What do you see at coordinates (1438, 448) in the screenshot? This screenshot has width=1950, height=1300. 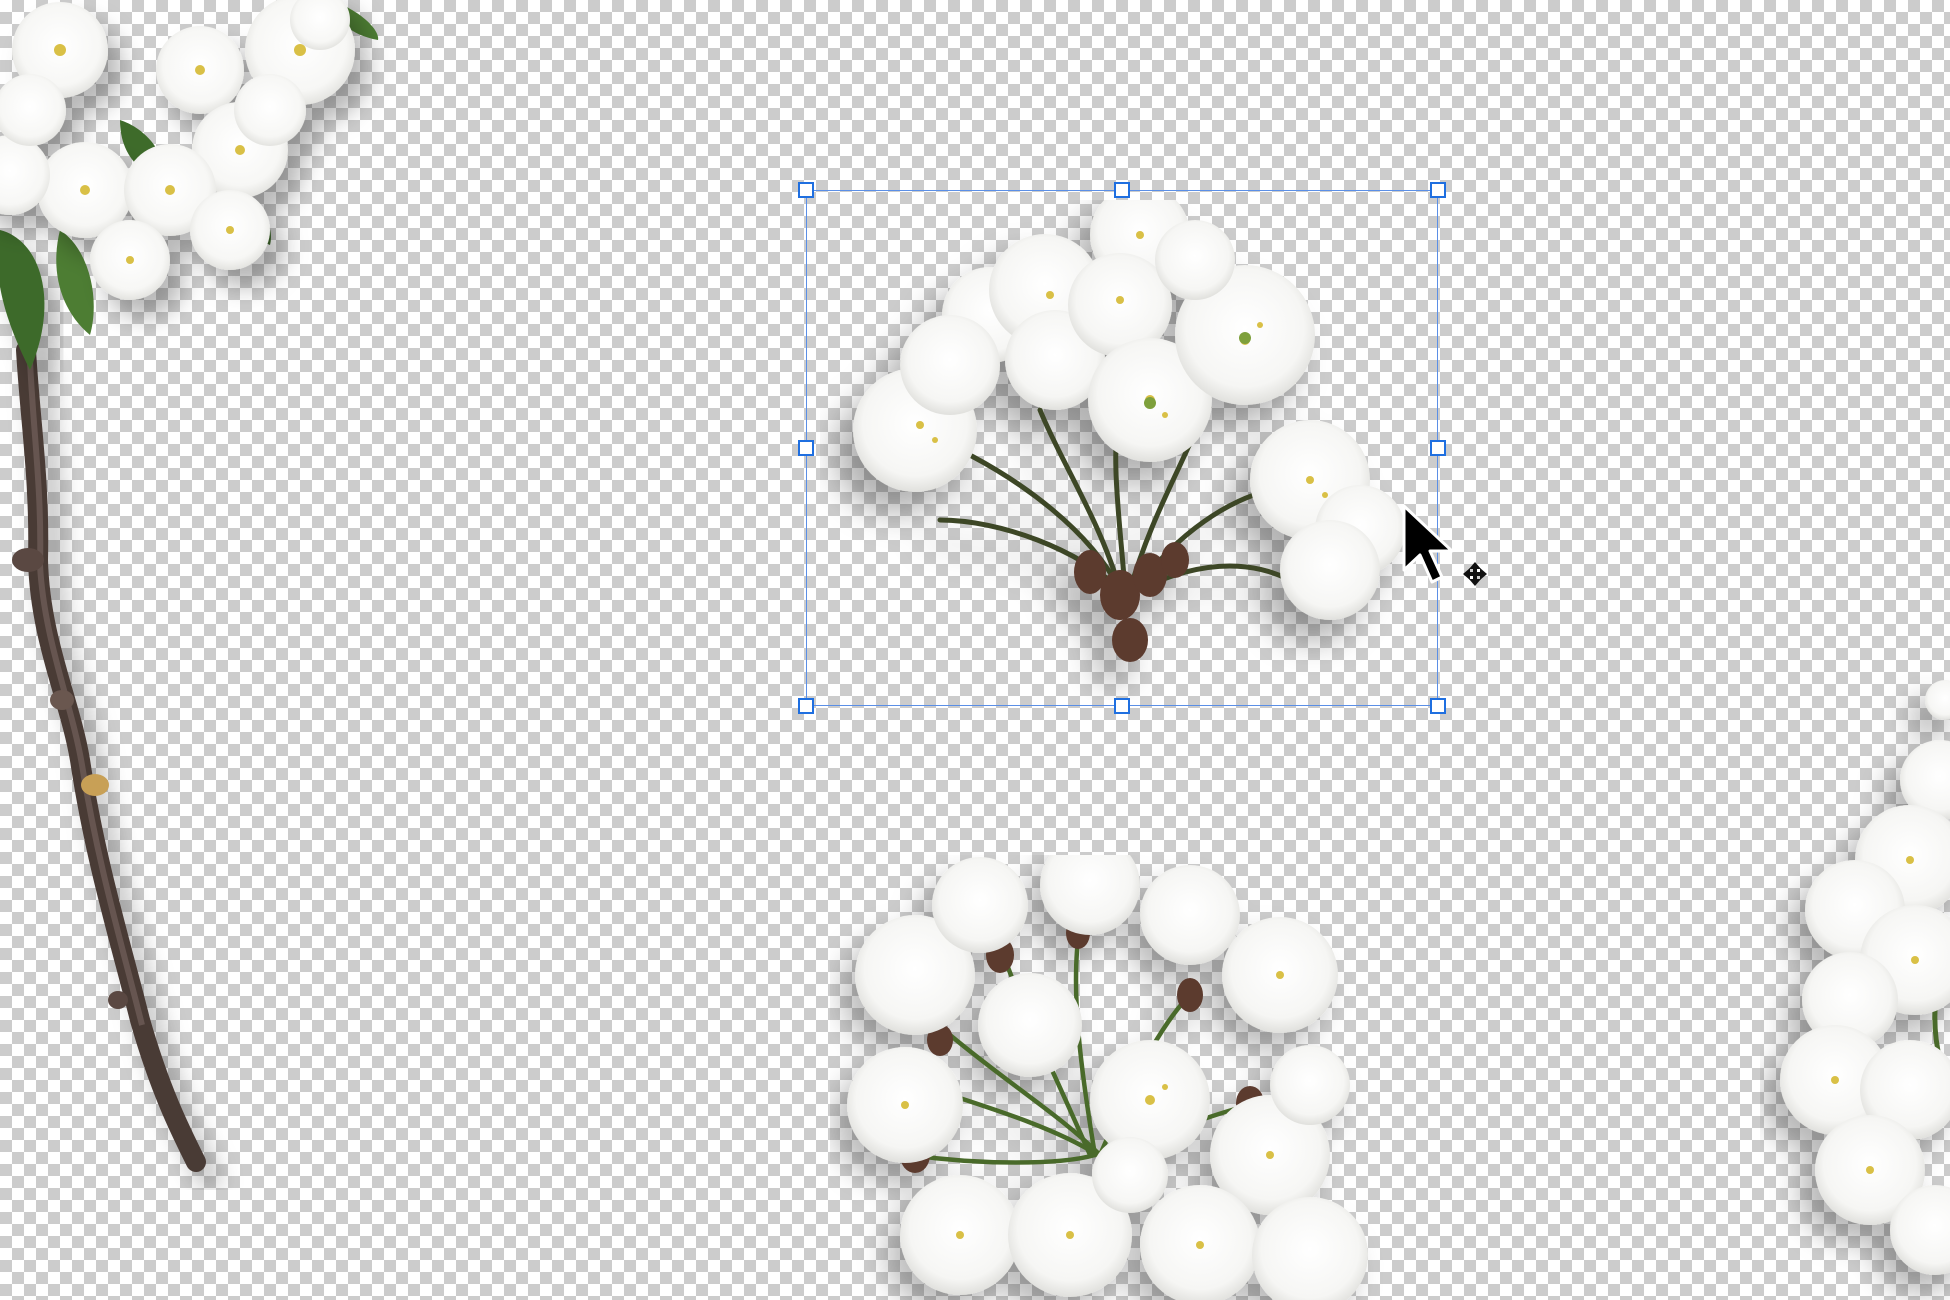 I see `resize-handle-right` at bounding box center [1438, 448].